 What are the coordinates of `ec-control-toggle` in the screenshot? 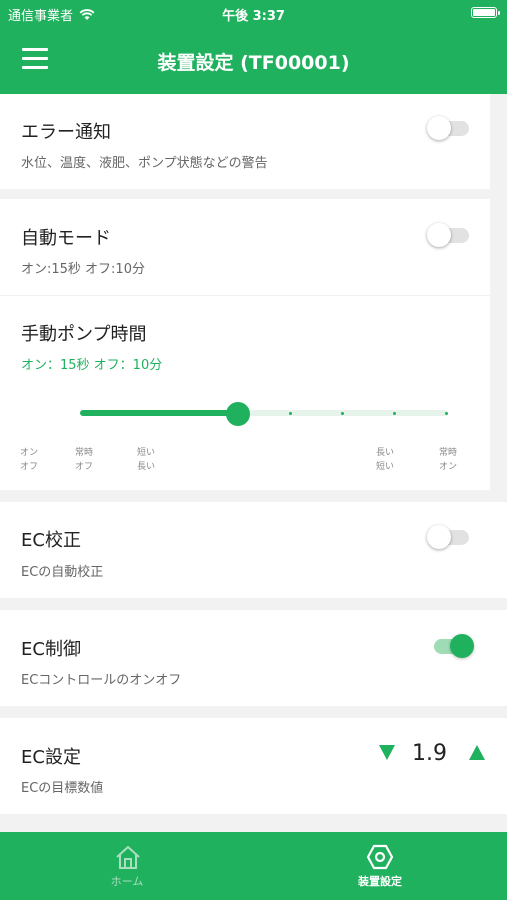 It's located at (452, 646).